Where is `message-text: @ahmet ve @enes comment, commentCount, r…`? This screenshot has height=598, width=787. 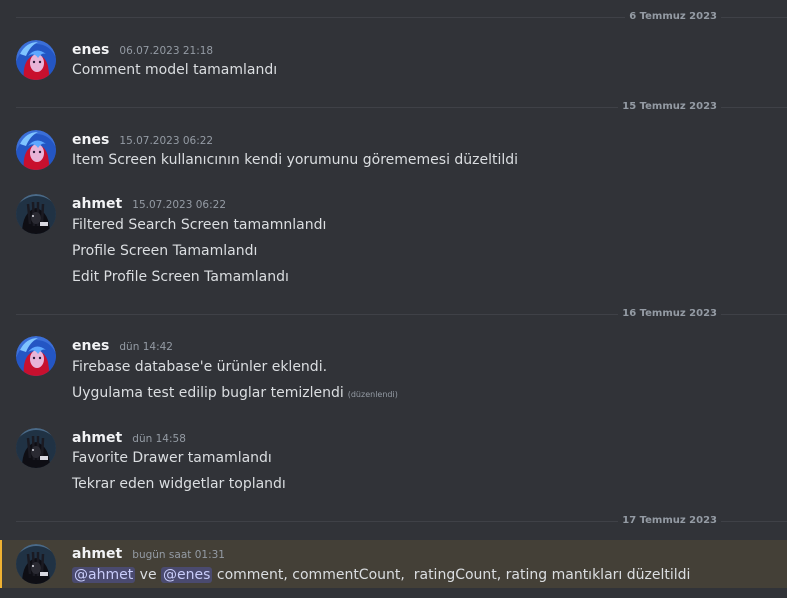
message-text: @ahmet ve @enes comment, commentCount, r… is located at coordinates (381, 575).